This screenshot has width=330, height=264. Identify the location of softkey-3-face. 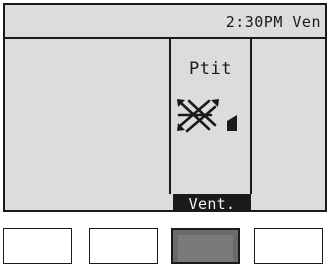
(205, 248).